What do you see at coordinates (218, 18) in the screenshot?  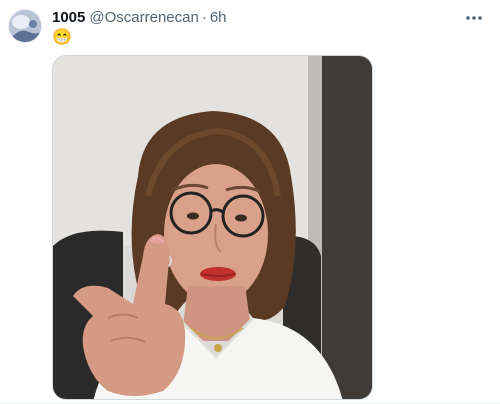 I see `timestamp: 6h` at bounding box center [218, 18].